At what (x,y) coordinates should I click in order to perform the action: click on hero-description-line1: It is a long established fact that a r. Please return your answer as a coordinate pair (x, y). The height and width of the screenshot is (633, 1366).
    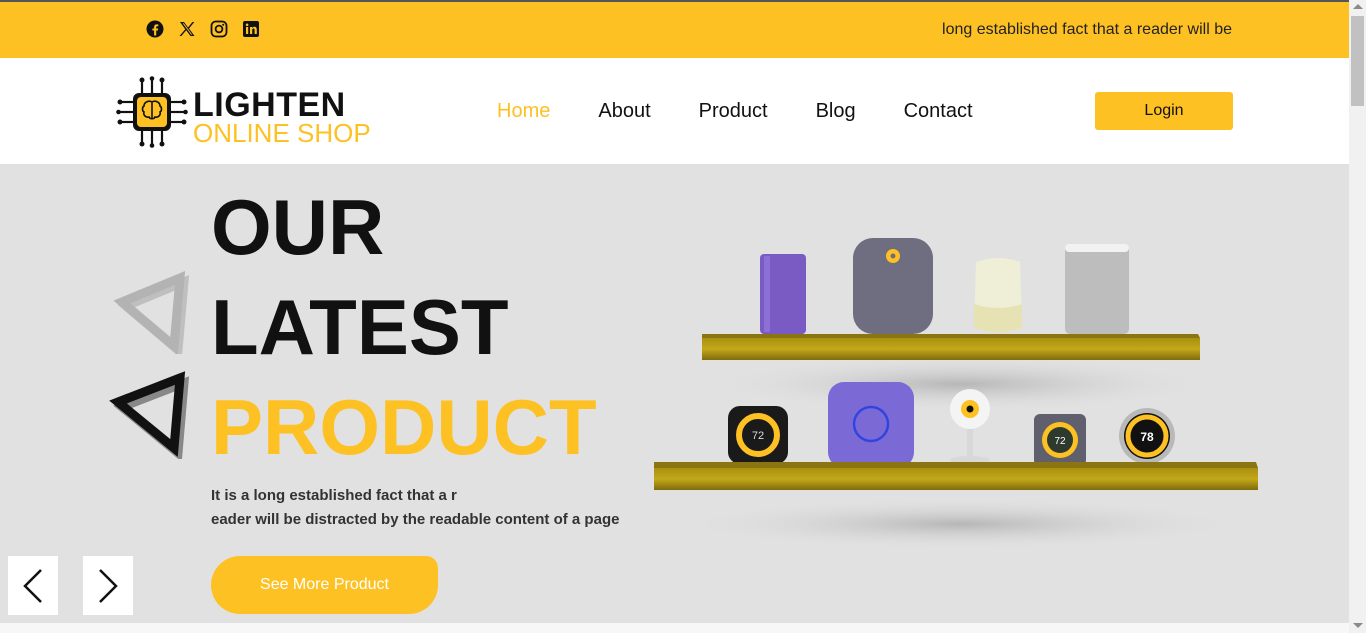
    Looking at the image, I should click on (334, 495).